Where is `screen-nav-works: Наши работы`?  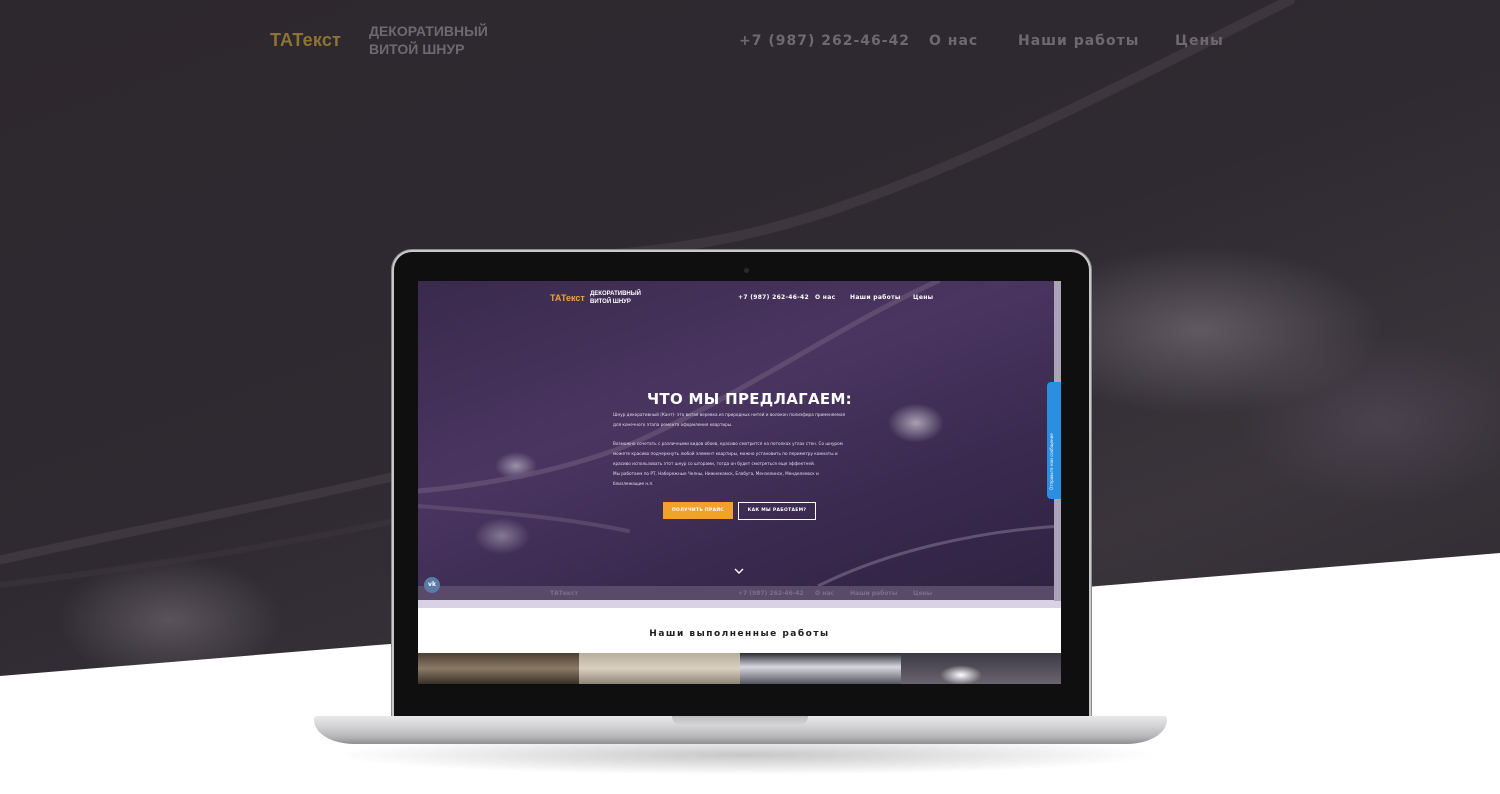
screen-nav-works: Наши работы is located at coordinates (875, 297).